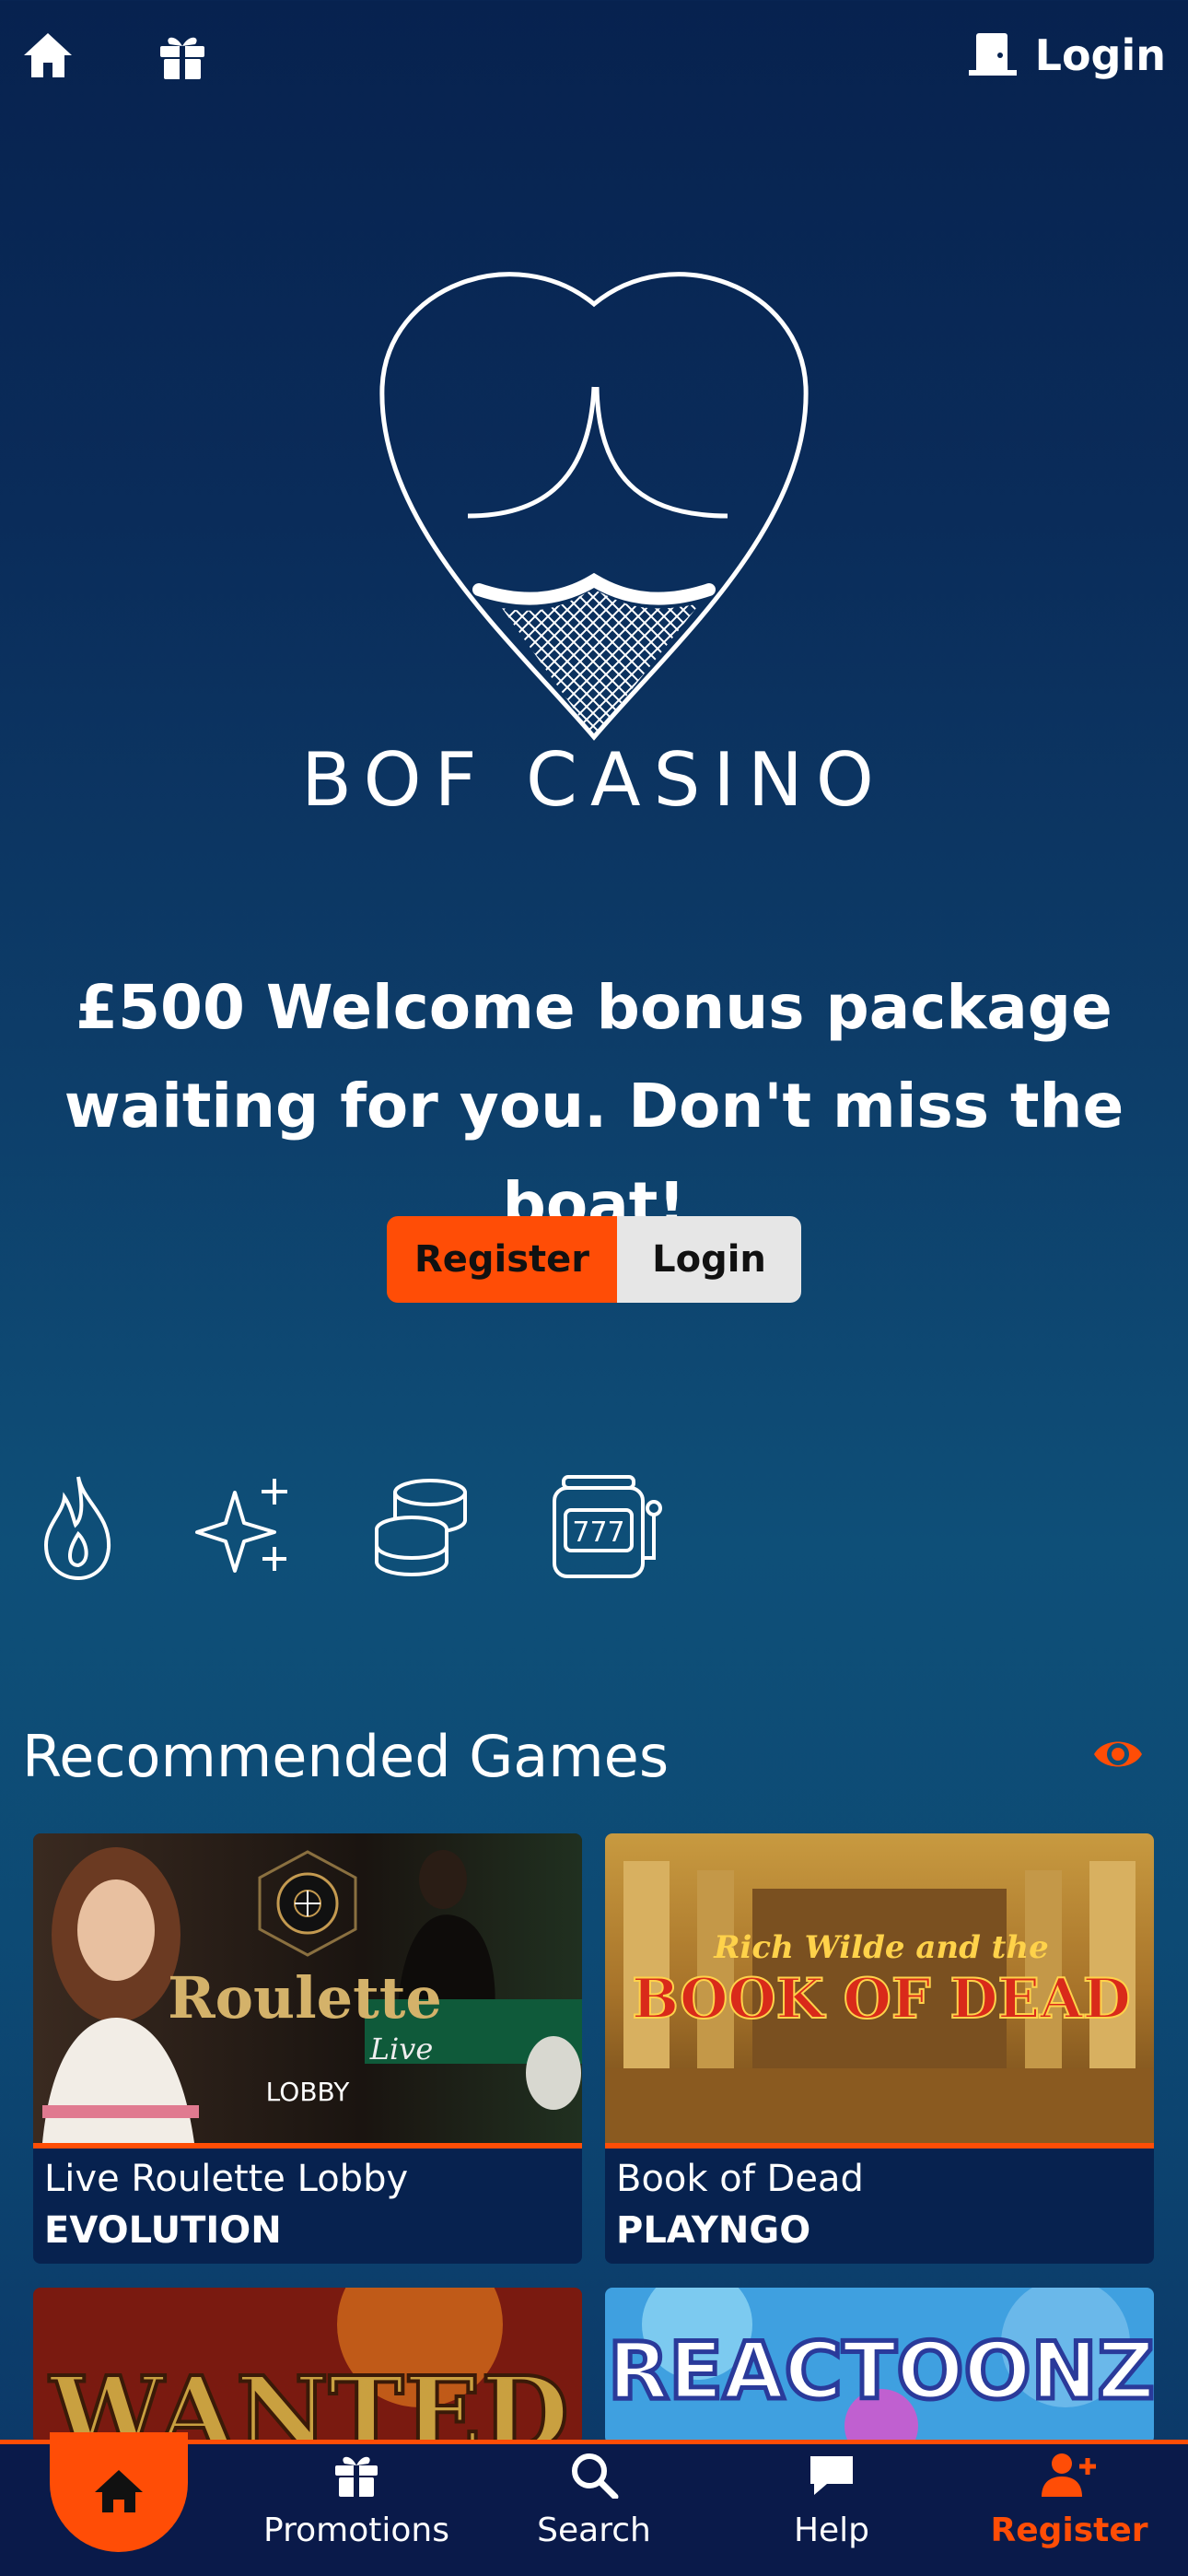 This screenshot has height=2576, width=1188. Describe the element at coordinates (356, 2530) in the screenshot. I see `nav-promotions-label: Promotions` at that location.